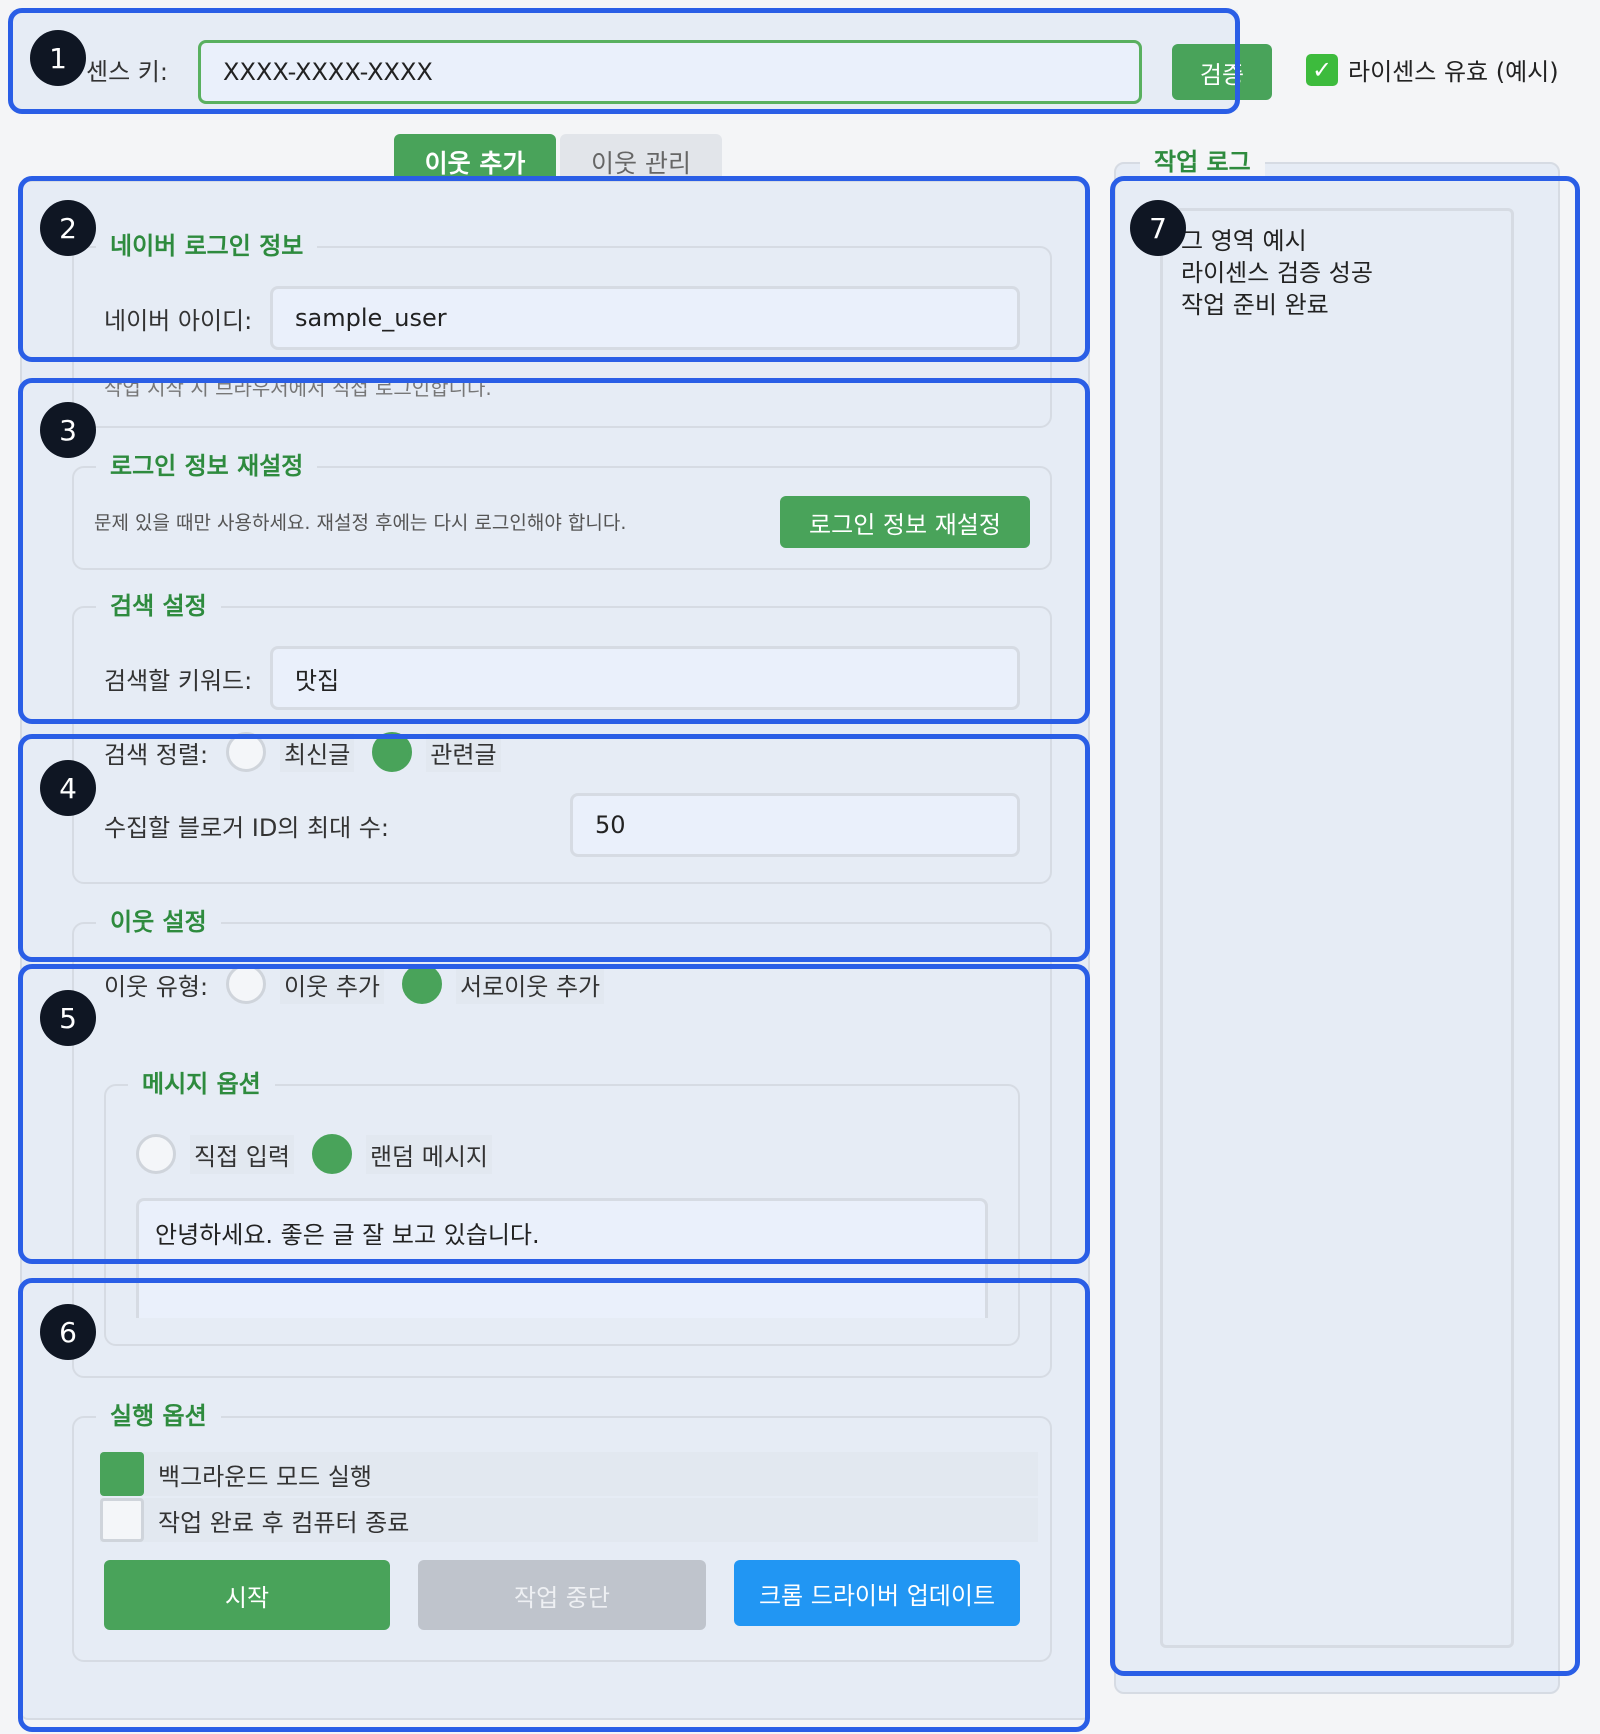  Describe the element at coordinates (127, 72) in the screenshot. I see `license-label: 센스 키:` at that location.